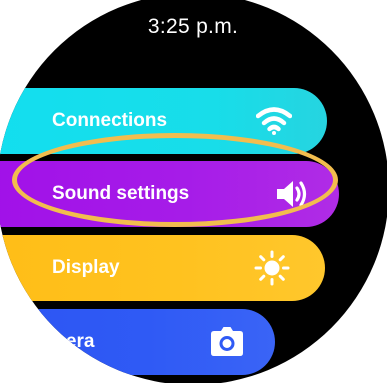  Describe the element at coordinates (121, 193) in the screenshot. I see `menu-item-label: Sound settings` at that location.